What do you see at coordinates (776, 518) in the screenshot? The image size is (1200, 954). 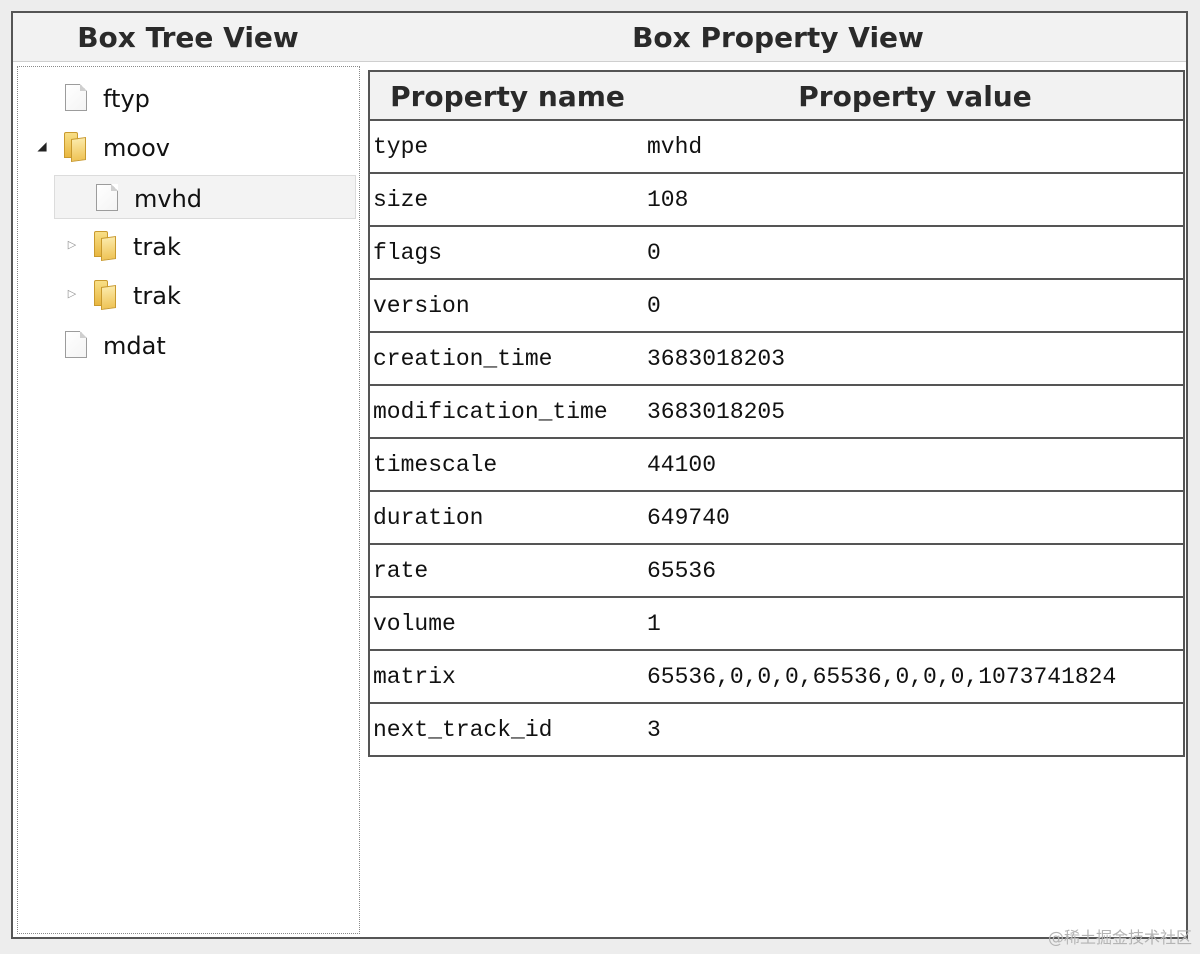 I see `table-row: duration 649740` at bounding box center [776, 518].